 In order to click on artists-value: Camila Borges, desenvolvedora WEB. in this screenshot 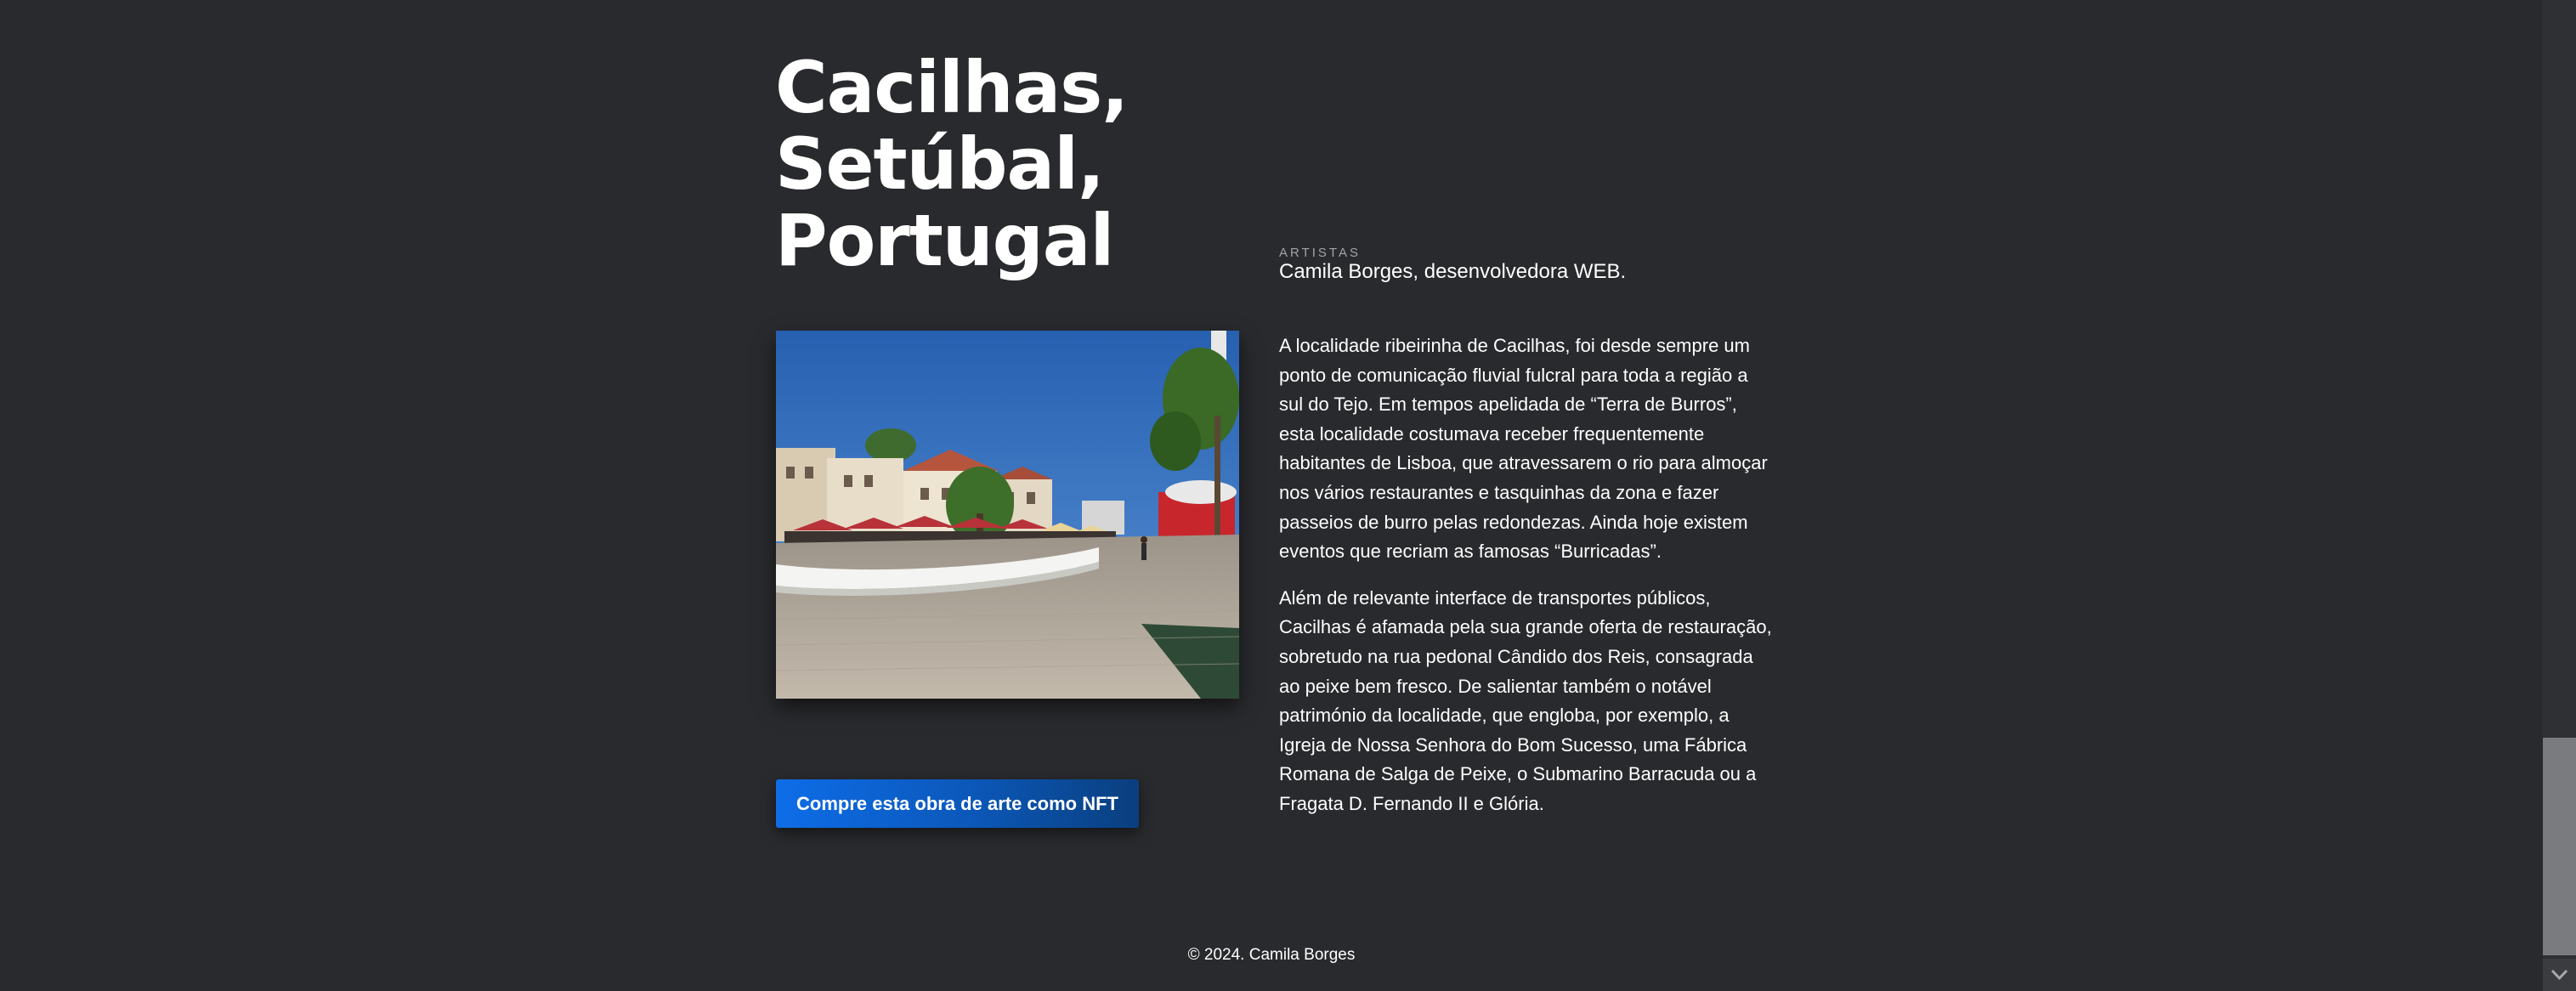, I will do `click(1453, 271)`.